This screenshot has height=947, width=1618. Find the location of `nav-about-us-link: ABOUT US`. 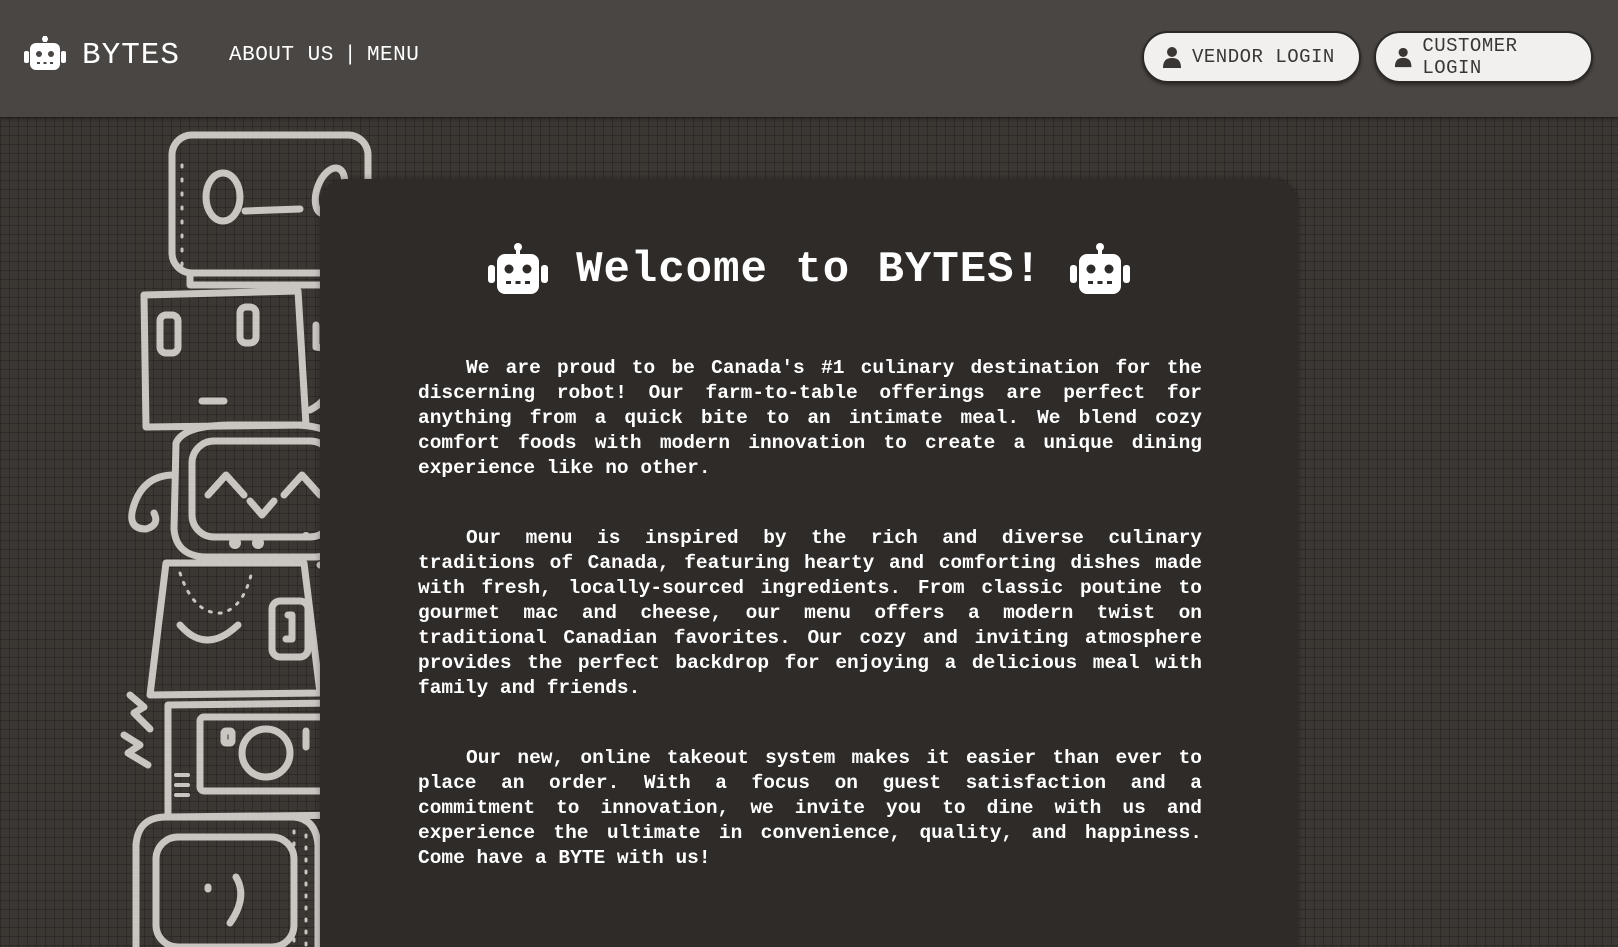

nav-about-us-link: ABOUT US is located at coordinates (281, 55).